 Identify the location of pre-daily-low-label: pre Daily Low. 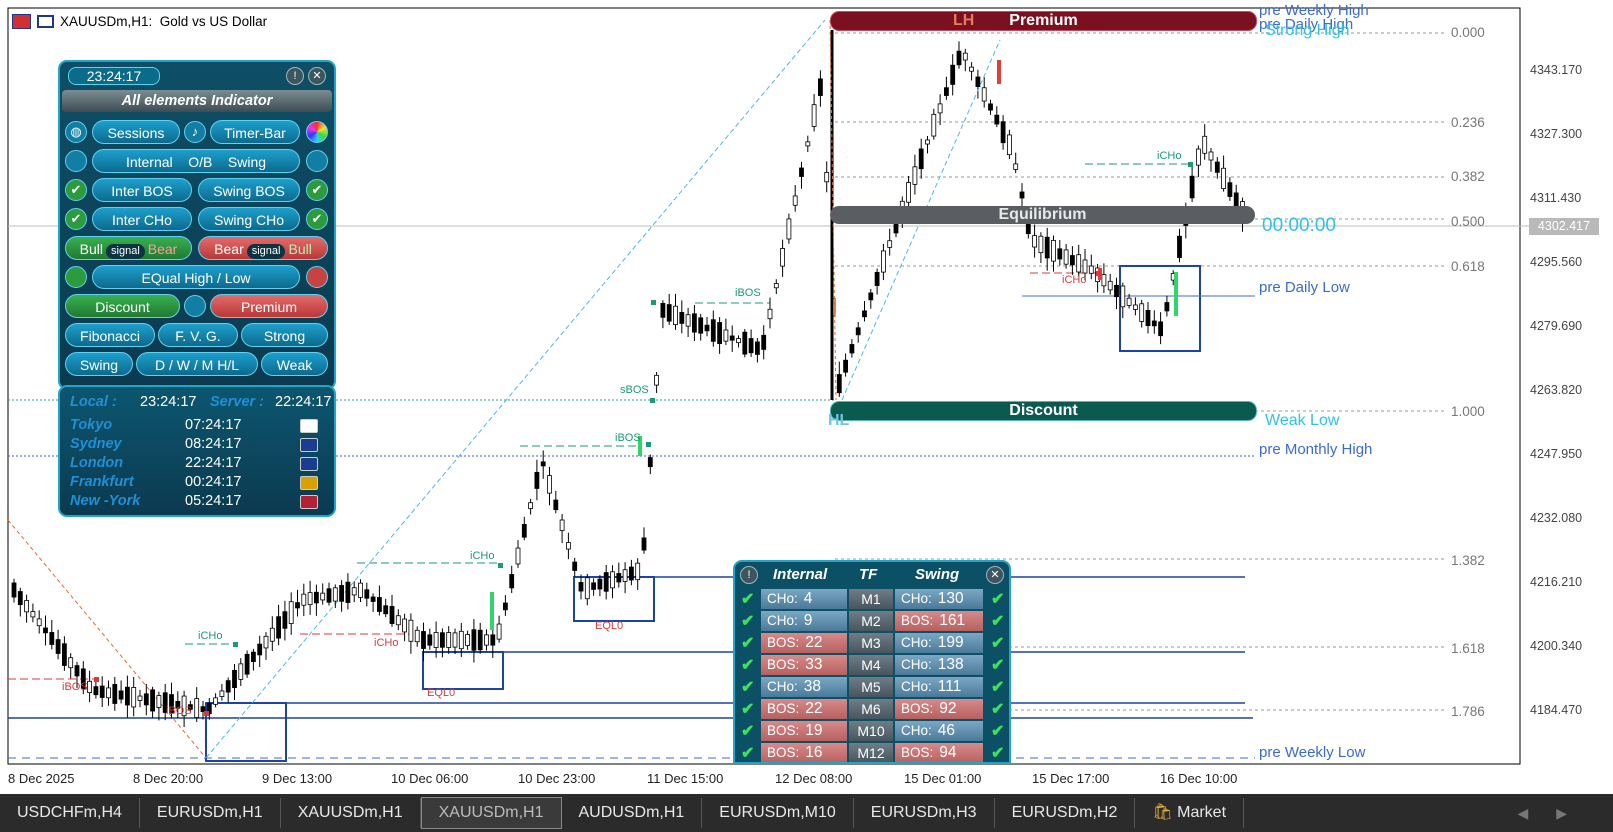
(1304, 287).